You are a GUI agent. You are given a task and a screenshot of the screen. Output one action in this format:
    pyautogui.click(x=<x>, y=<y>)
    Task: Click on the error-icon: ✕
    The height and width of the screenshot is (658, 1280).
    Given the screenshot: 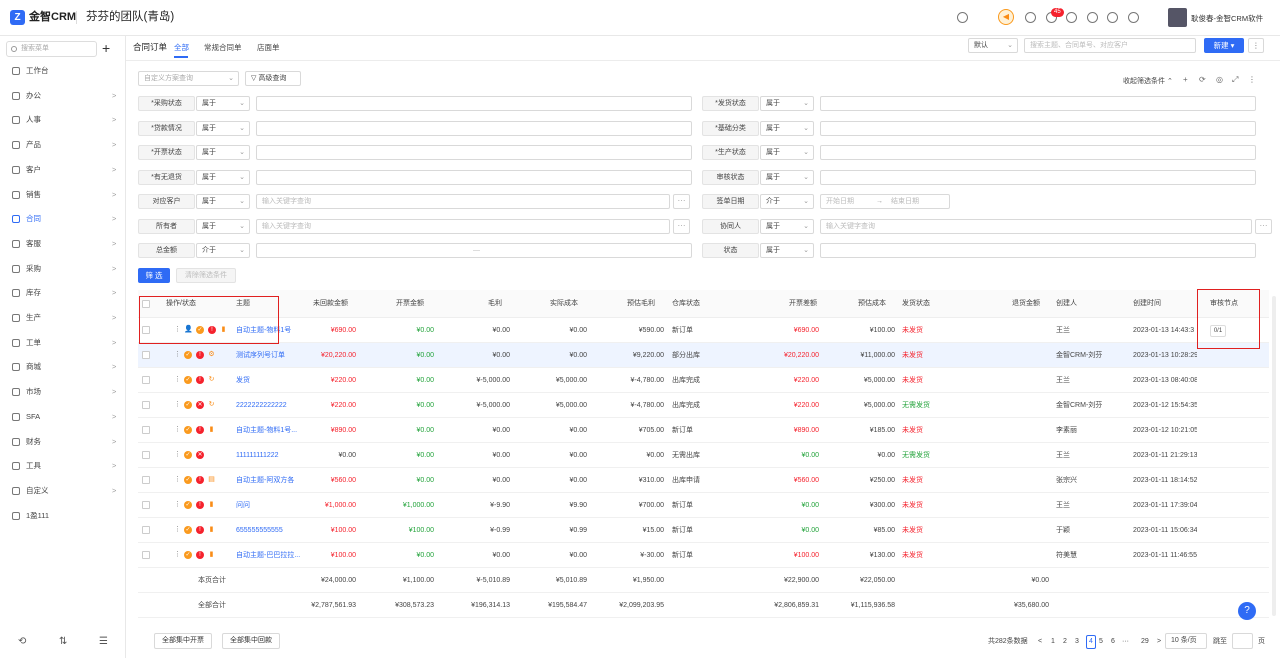 What is the action you would take?
    pyautogui.click(x=200, y=455)
    